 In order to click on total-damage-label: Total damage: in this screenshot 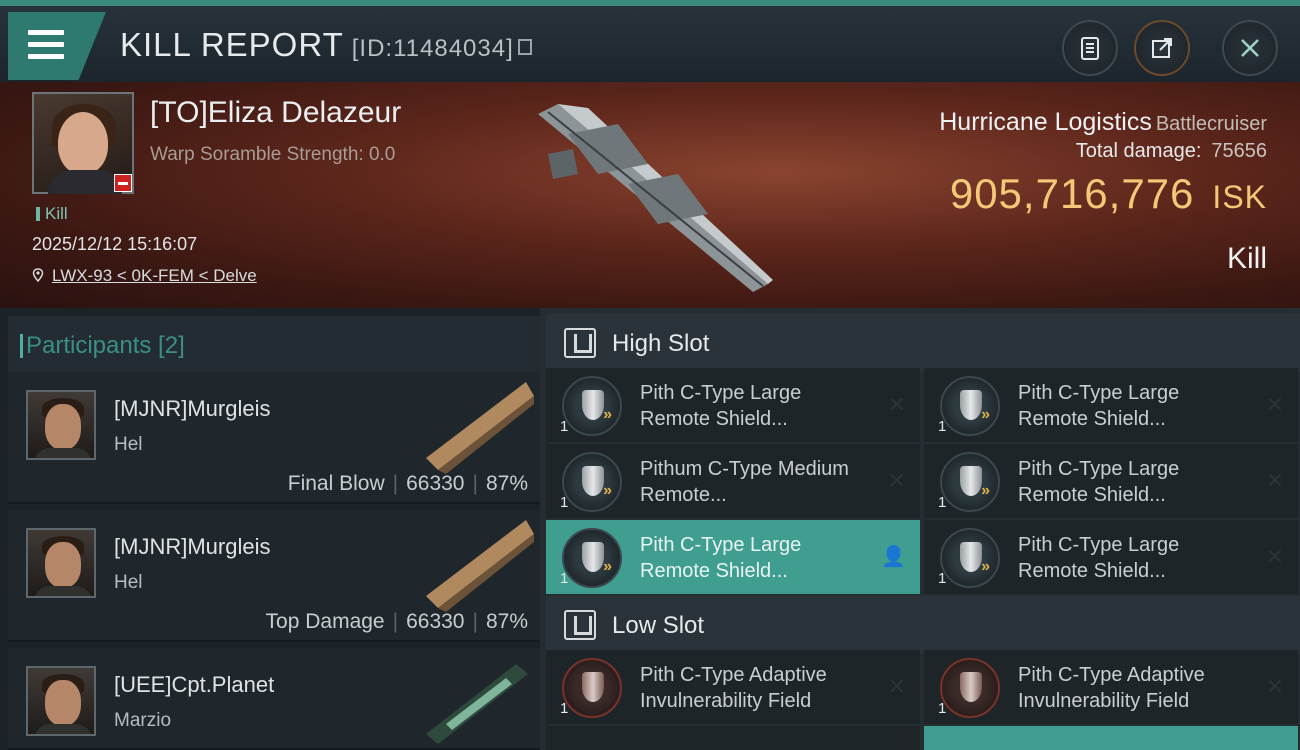, I will do `click(1138, 151)`.